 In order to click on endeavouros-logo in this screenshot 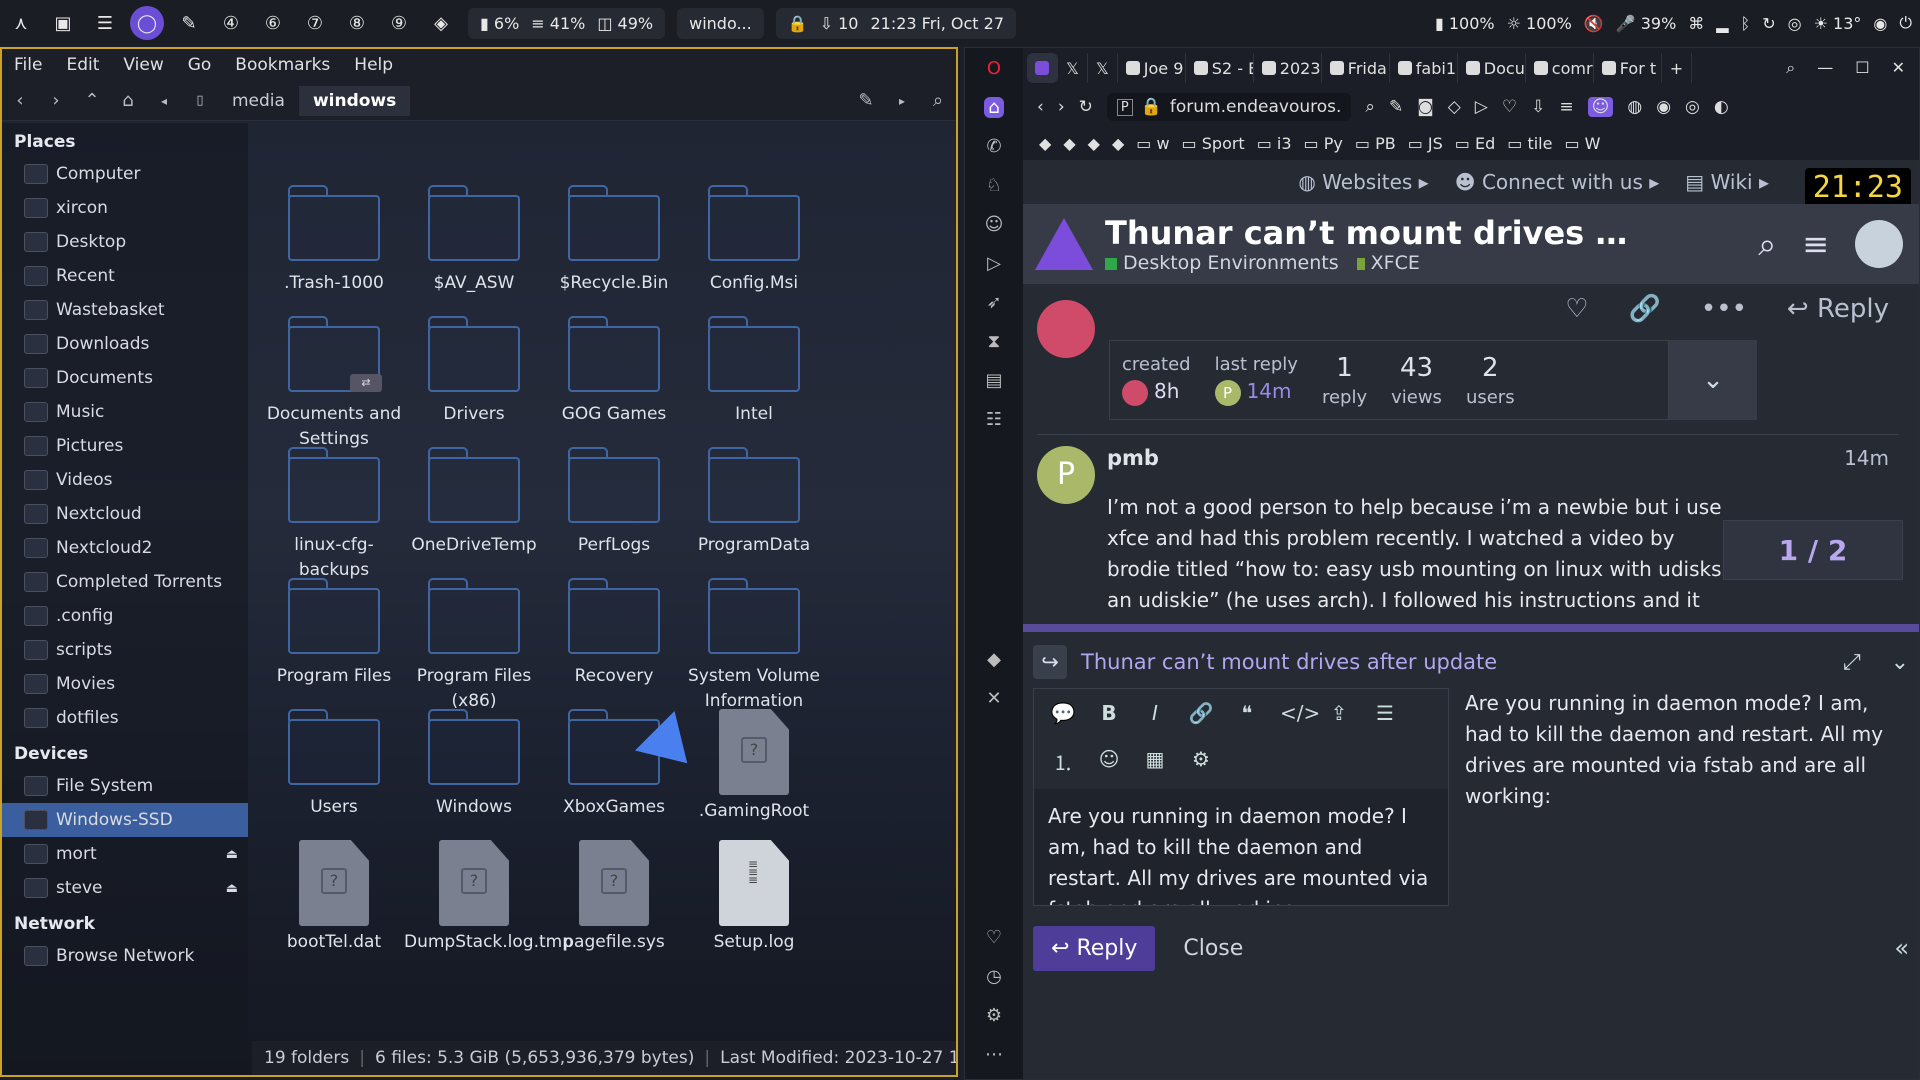, I will do `click(1064, 244)`.